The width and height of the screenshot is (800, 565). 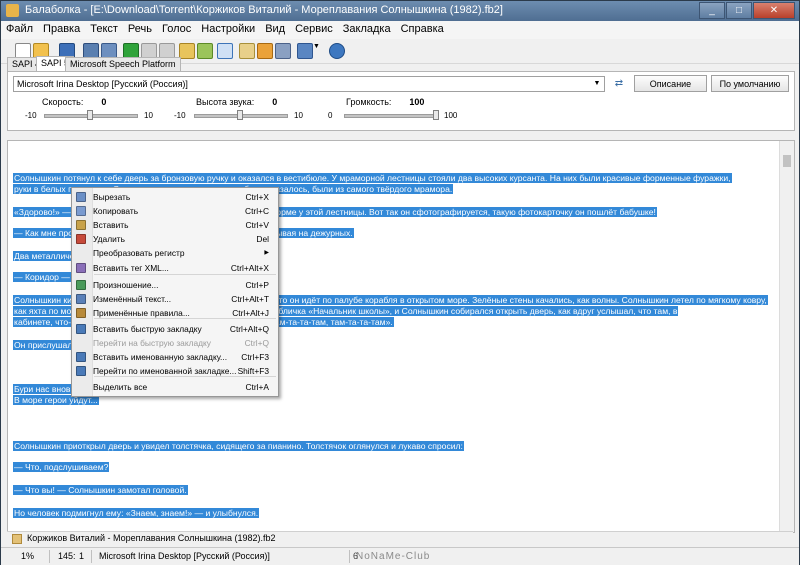 I want to click on scrollbar-thumb, so click(x=787, y=161).